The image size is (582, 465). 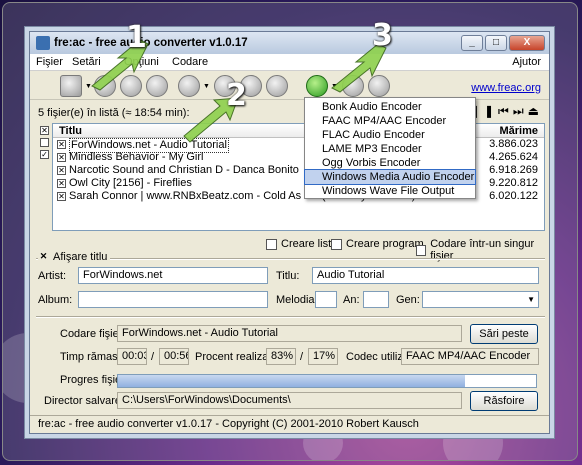 I want to click on callout-number-2: 2, so click(x=236, y=95).